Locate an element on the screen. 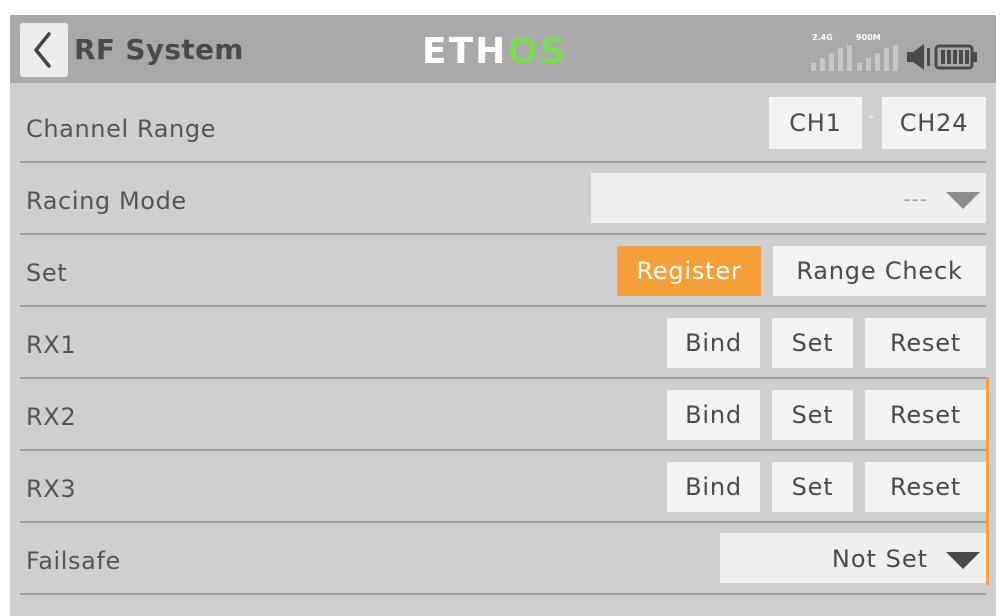 This screenshot has width=1005, height=616. rx1-set-button: Set is located at coordinates (812, 343).